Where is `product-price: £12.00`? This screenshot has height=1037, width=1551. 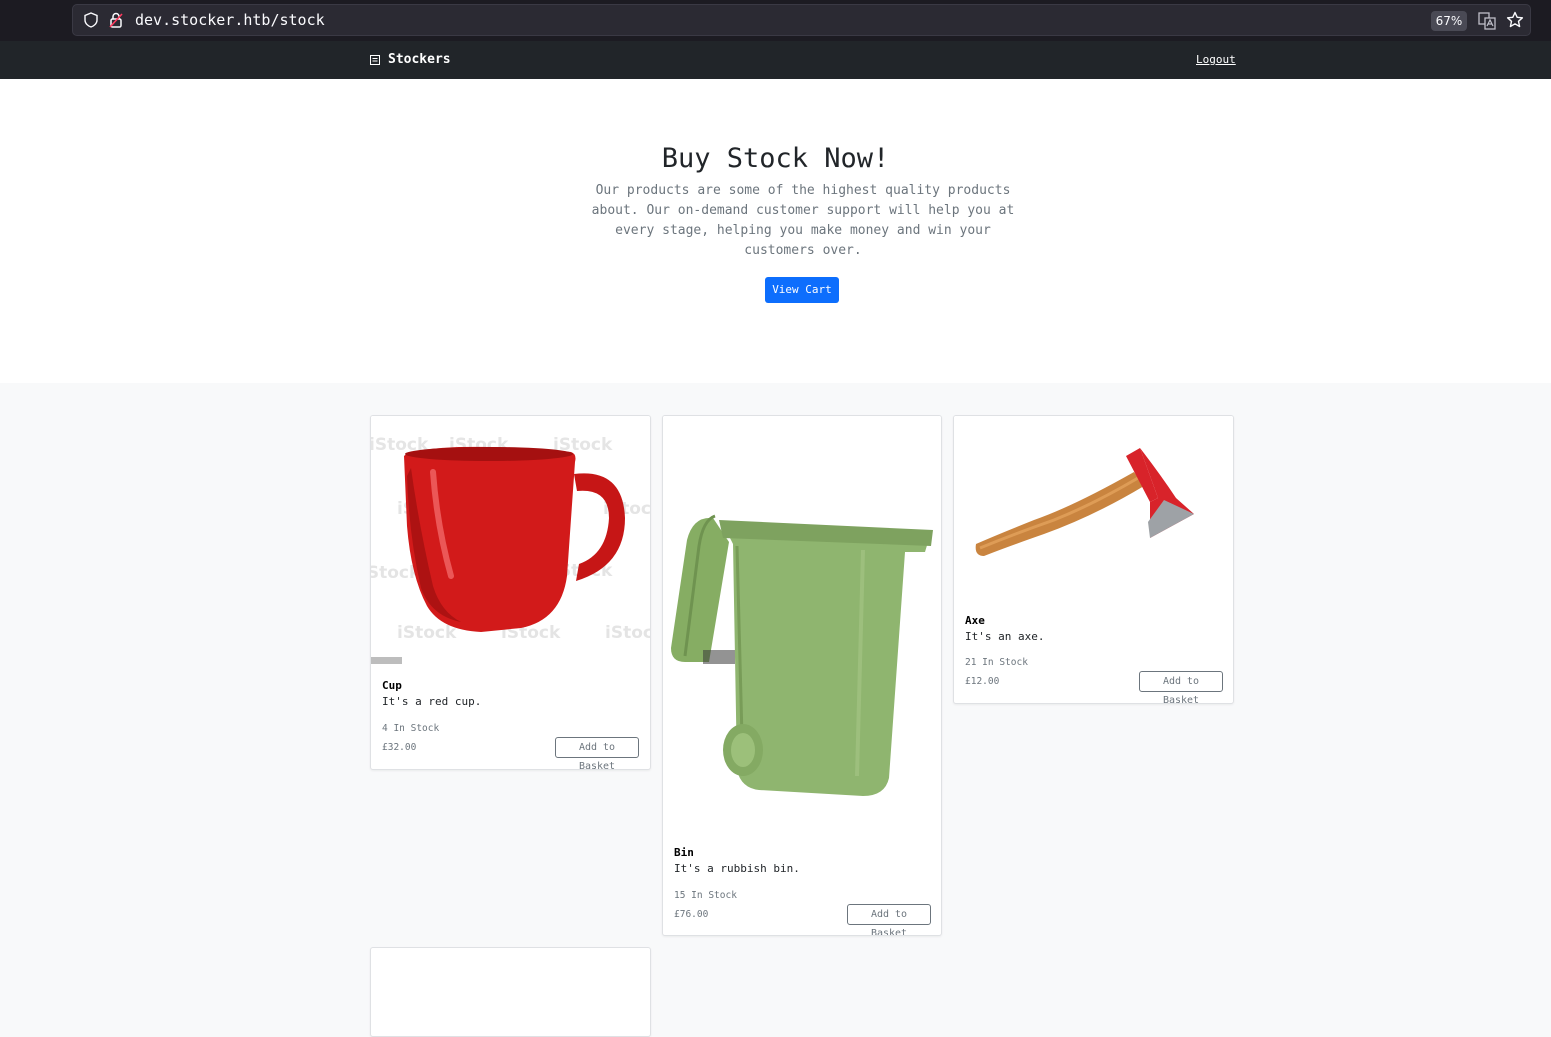 product-price: £12.00 is located at coordinates (982, 681).